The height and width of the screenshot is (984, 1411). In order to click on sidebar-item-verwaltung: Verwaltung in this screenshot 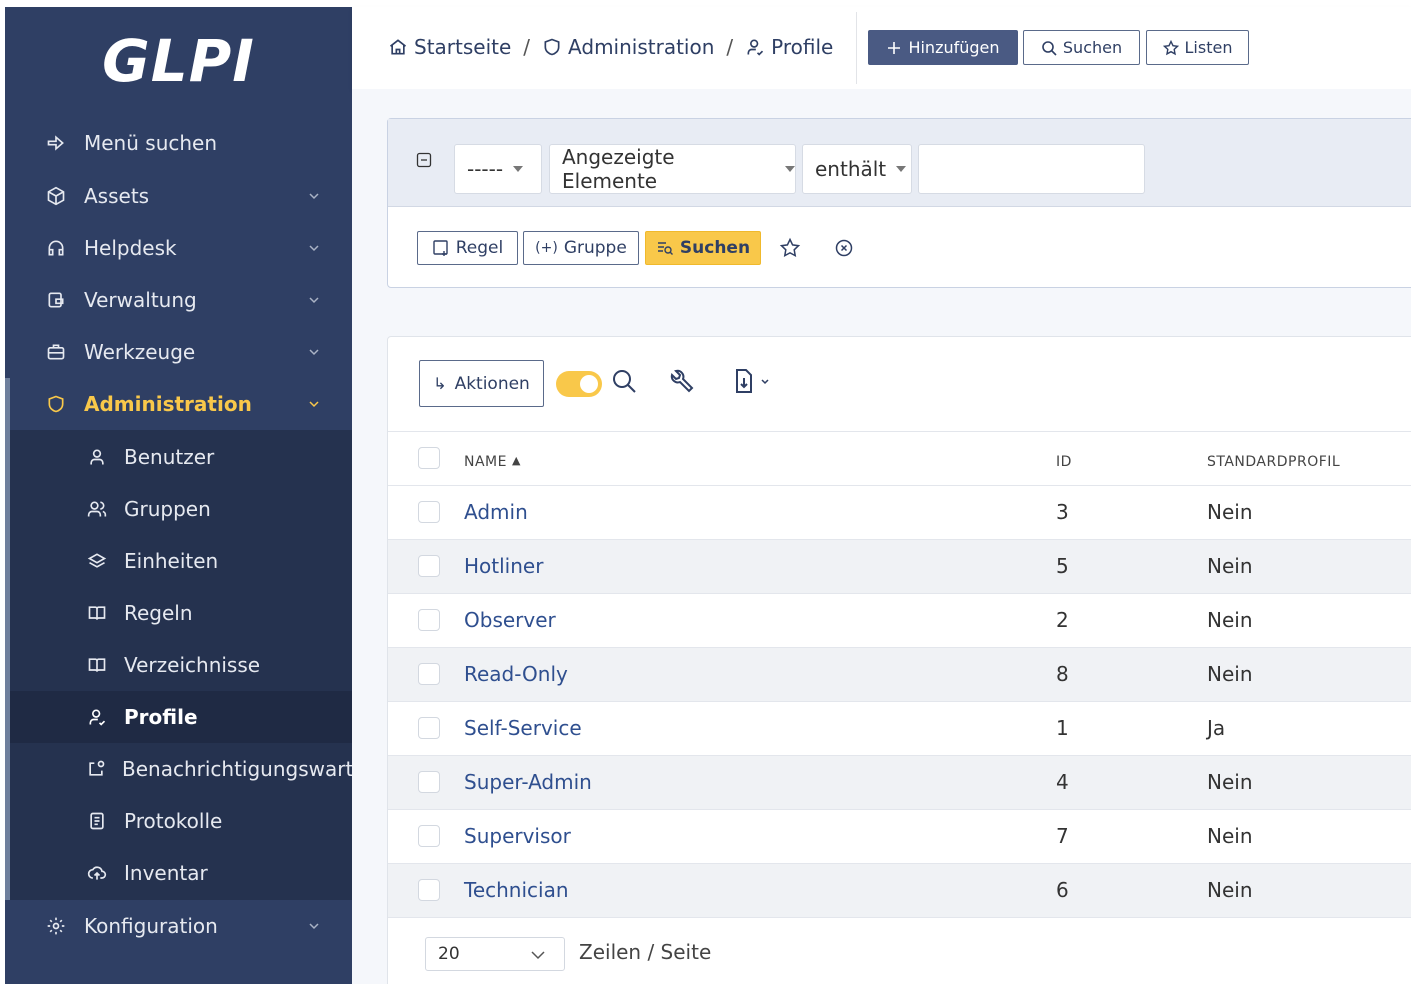, I will do `click(178, 300)`.